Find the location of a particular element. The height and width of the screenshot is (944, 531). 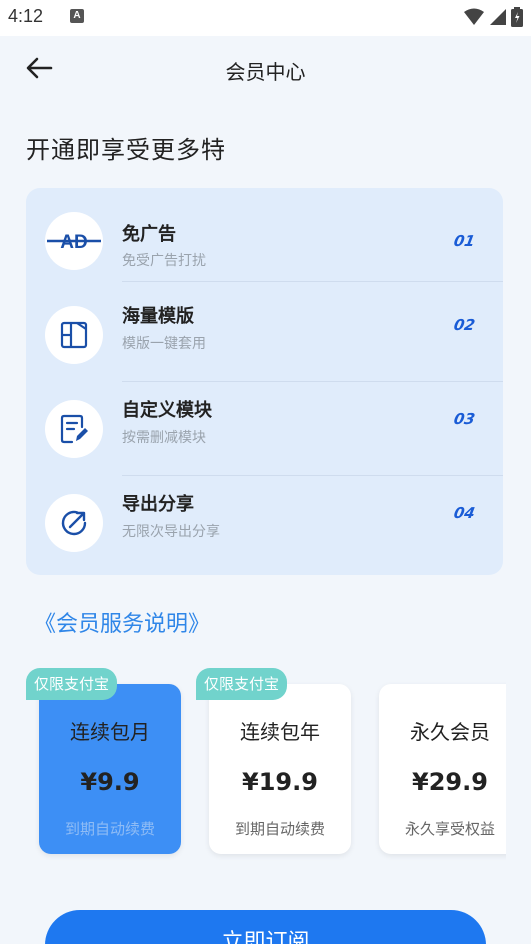

plan-name: 永久会员 is located at coordinates (450, 732).